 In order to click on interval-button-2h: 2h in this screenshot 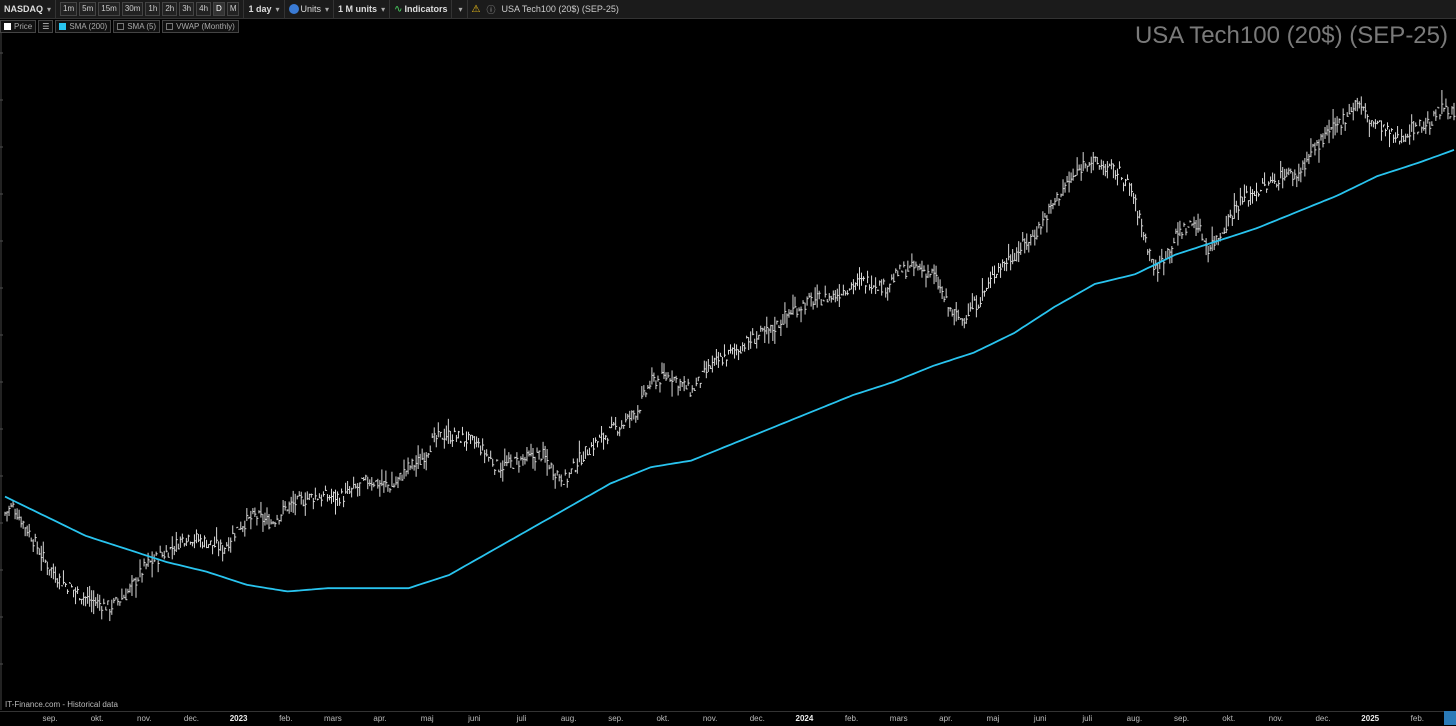, I will do `click(170, 9)`.